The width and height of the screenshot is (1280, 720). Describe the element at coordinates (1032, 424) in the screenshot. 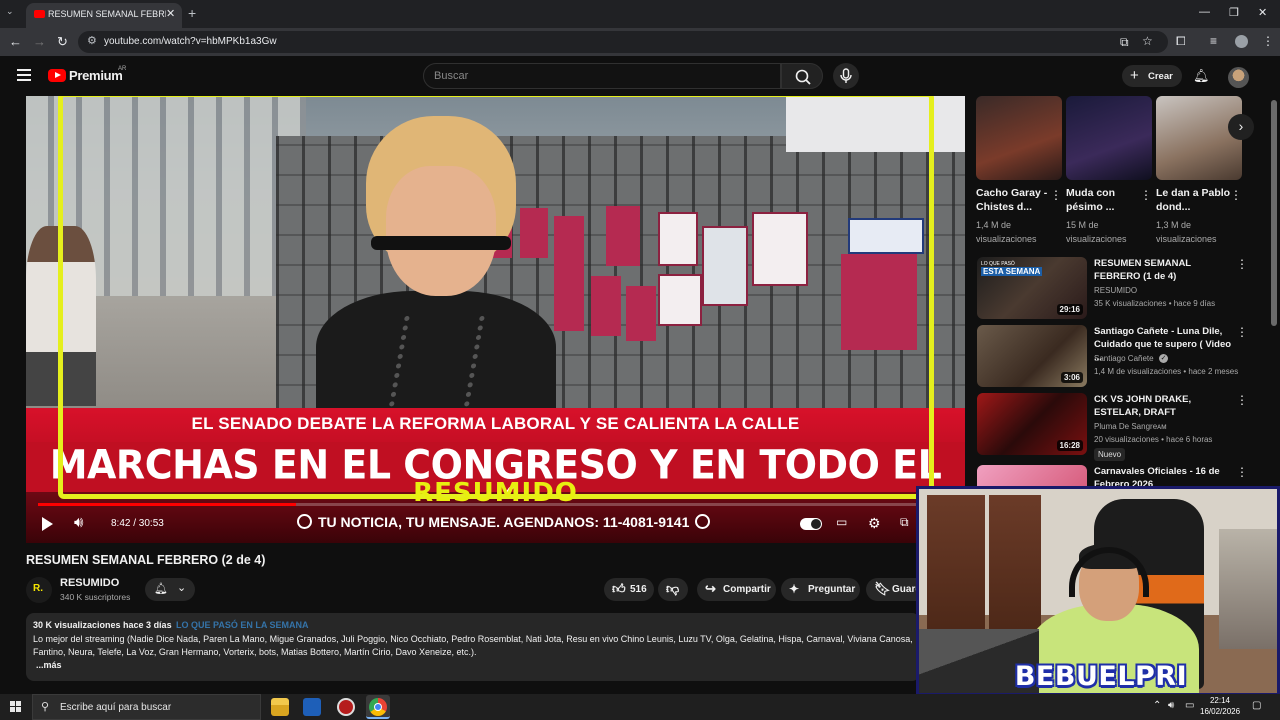

I see `recommendation-thumbnail: 16:28` at that location.